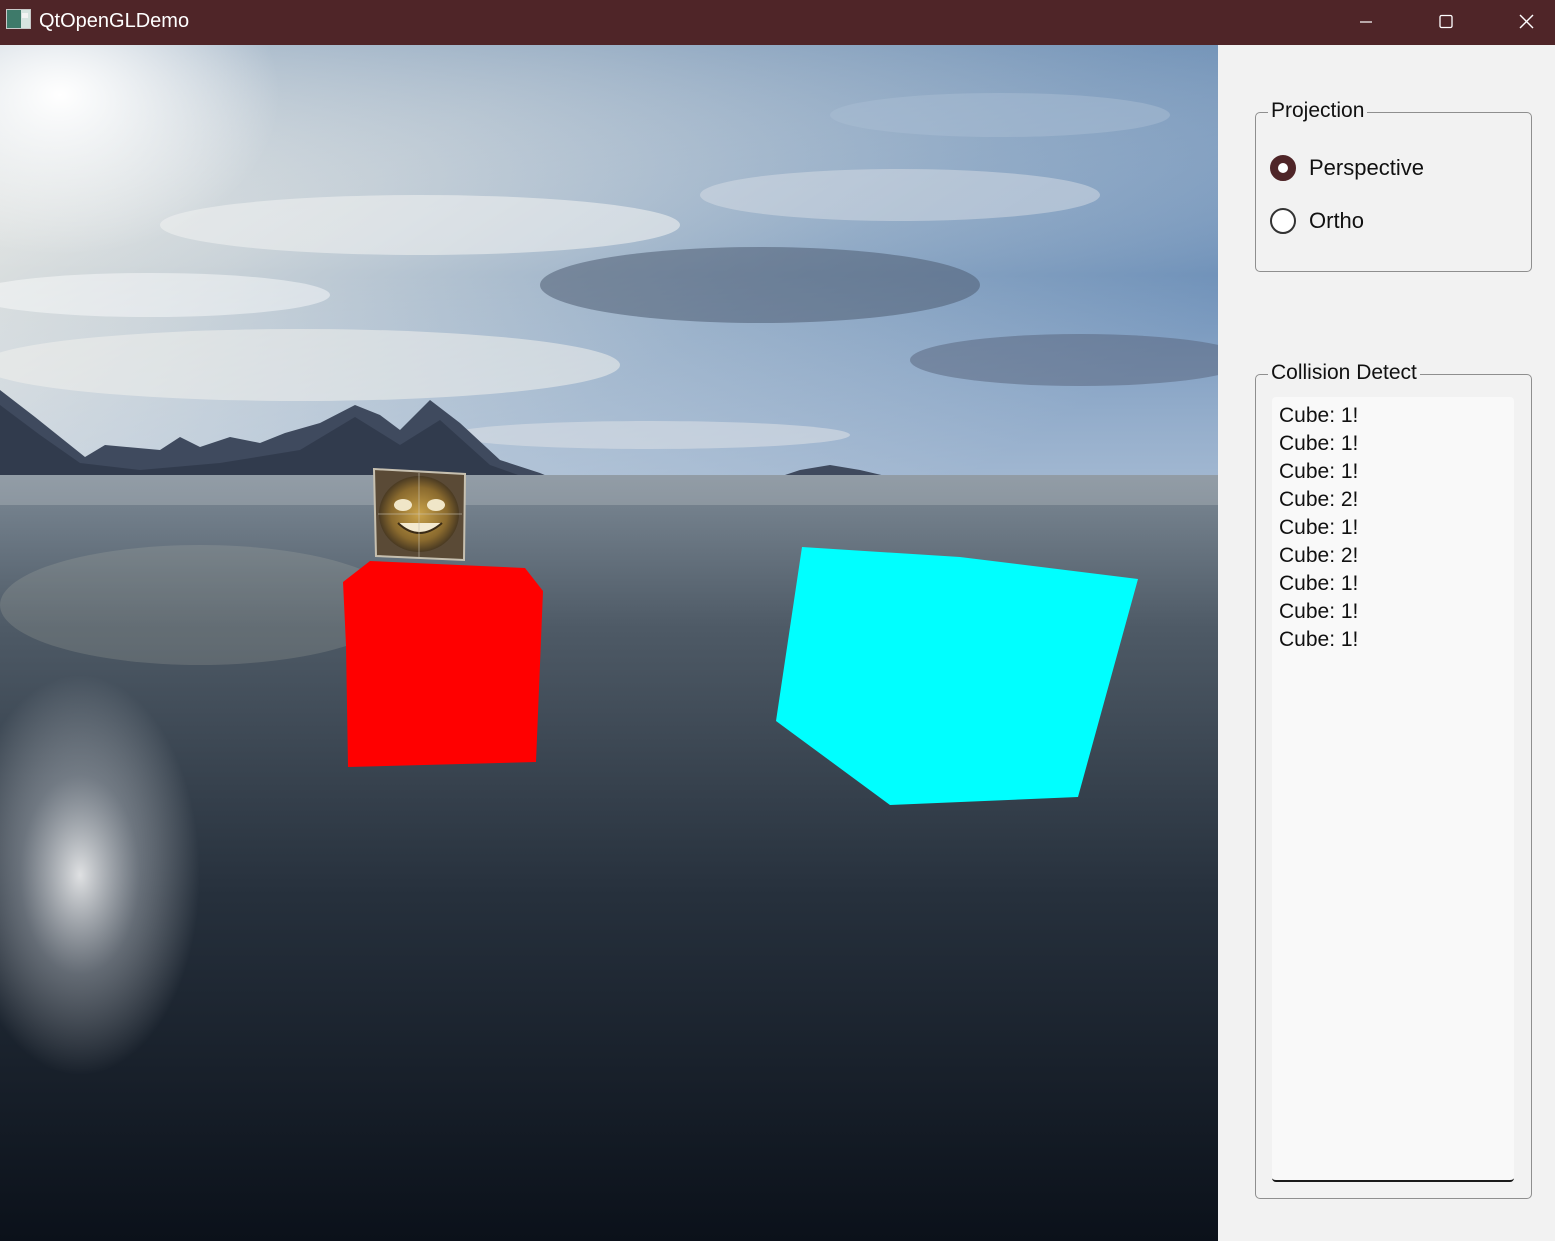 The width and height of the screenshot is (1555, 1241). Describe the element at coordinates (1283, 168) in the screenshot. I see `radio-checked-icon` at that location.